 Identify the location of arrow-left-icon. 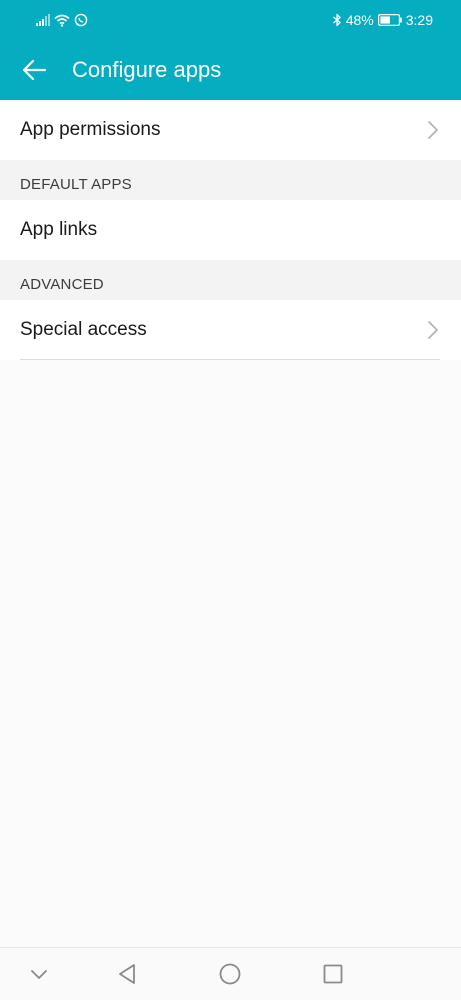
(34, 70).